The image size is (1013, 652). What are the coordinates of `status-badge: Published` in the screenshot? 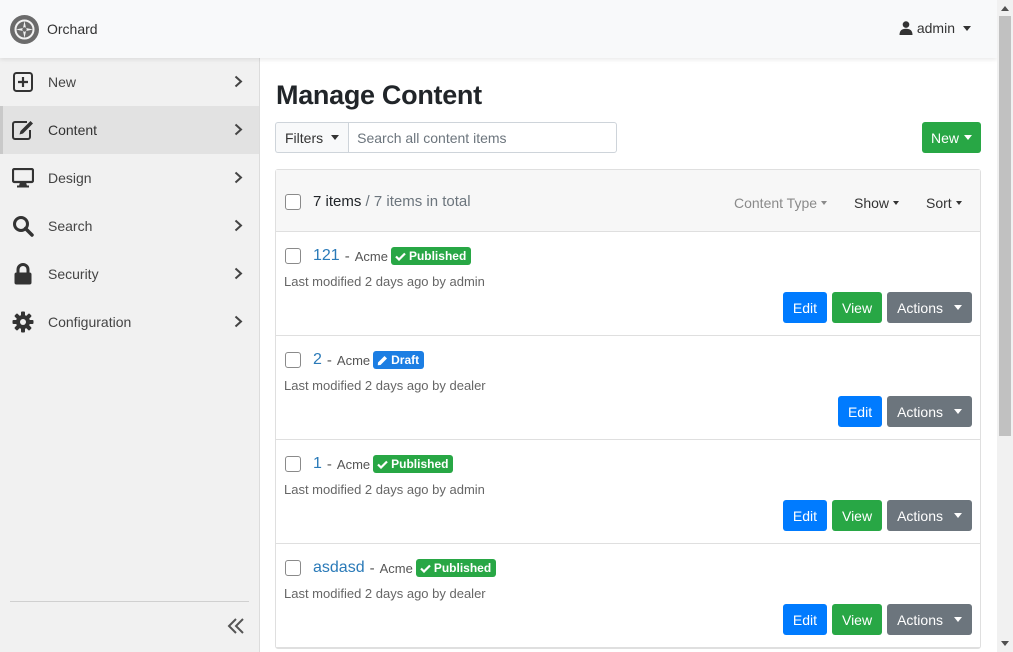 It's located at (456, 568).